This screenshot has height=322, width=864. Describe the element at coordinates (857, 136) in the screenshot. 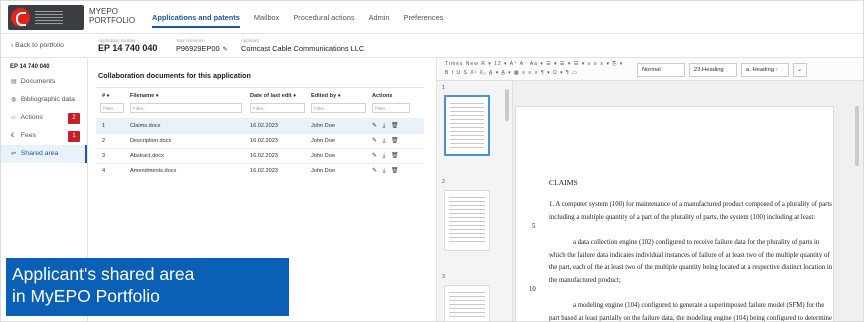

I see `document-scrollbar` at that location.